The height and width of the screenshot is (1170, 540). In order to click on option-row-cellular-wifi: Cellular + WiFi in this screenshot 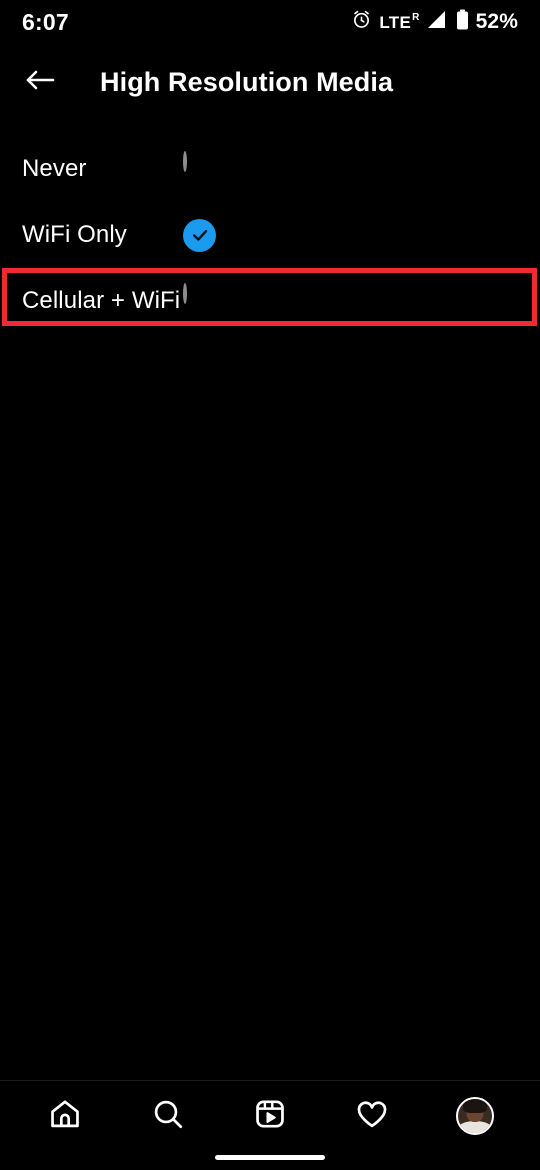, I will do `click(270, 301)`.